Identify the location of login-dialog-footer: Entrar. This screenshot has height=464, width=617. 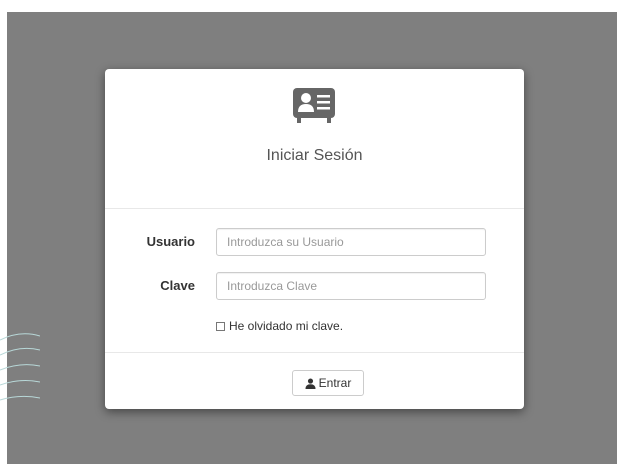
(314, 381).